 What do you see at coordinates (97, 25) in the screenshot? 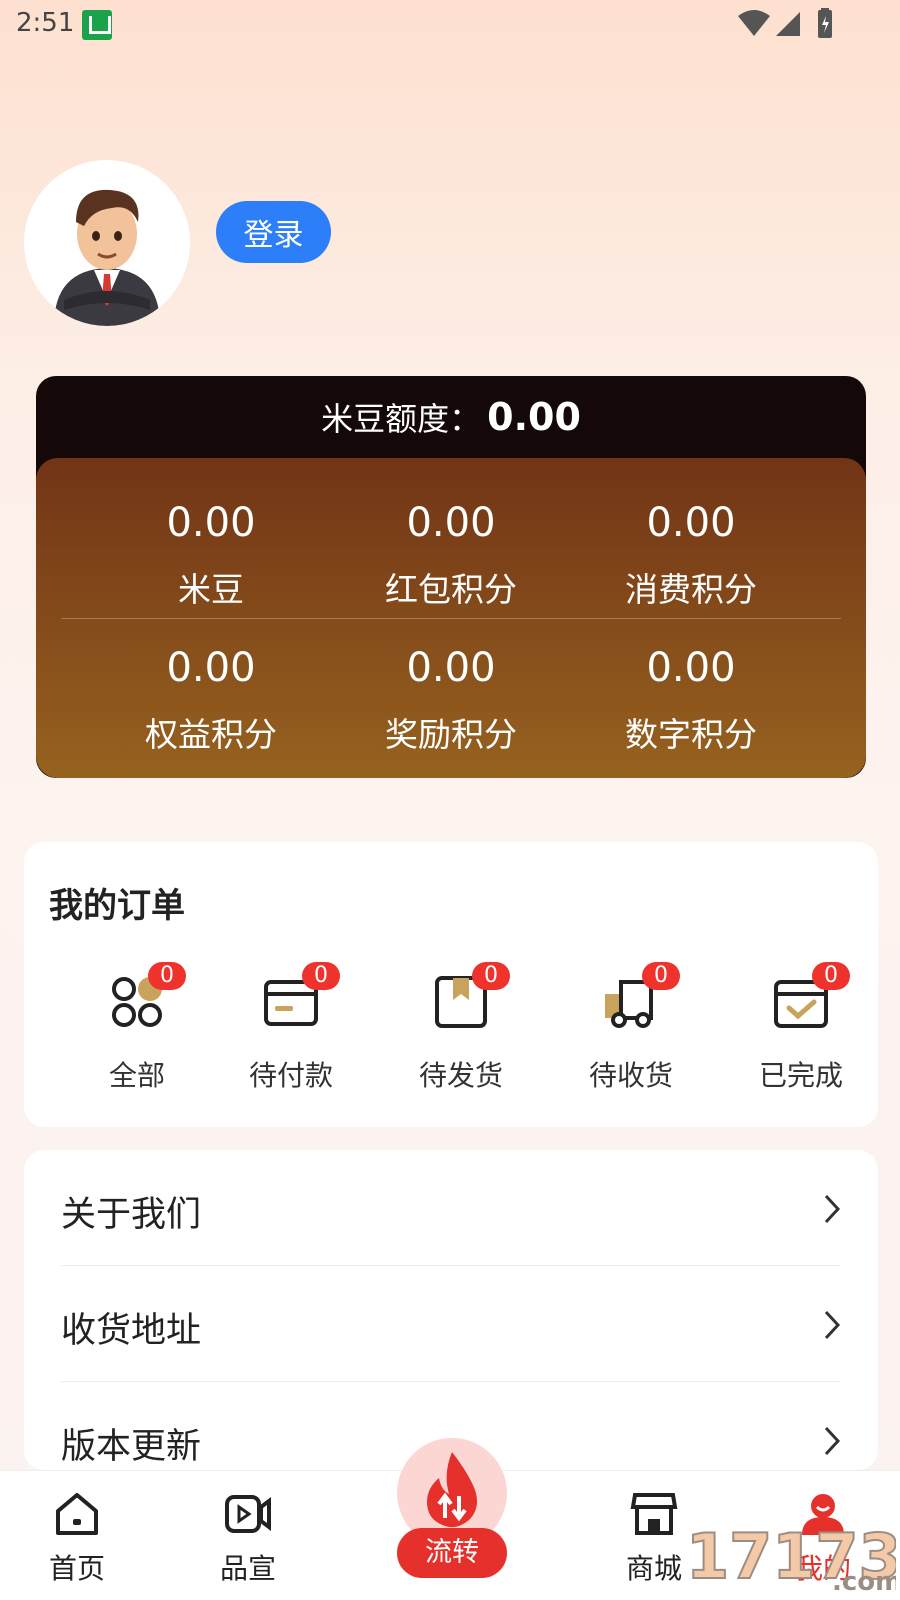
I see `app-notification-icon` at bounding box center [97, 25].